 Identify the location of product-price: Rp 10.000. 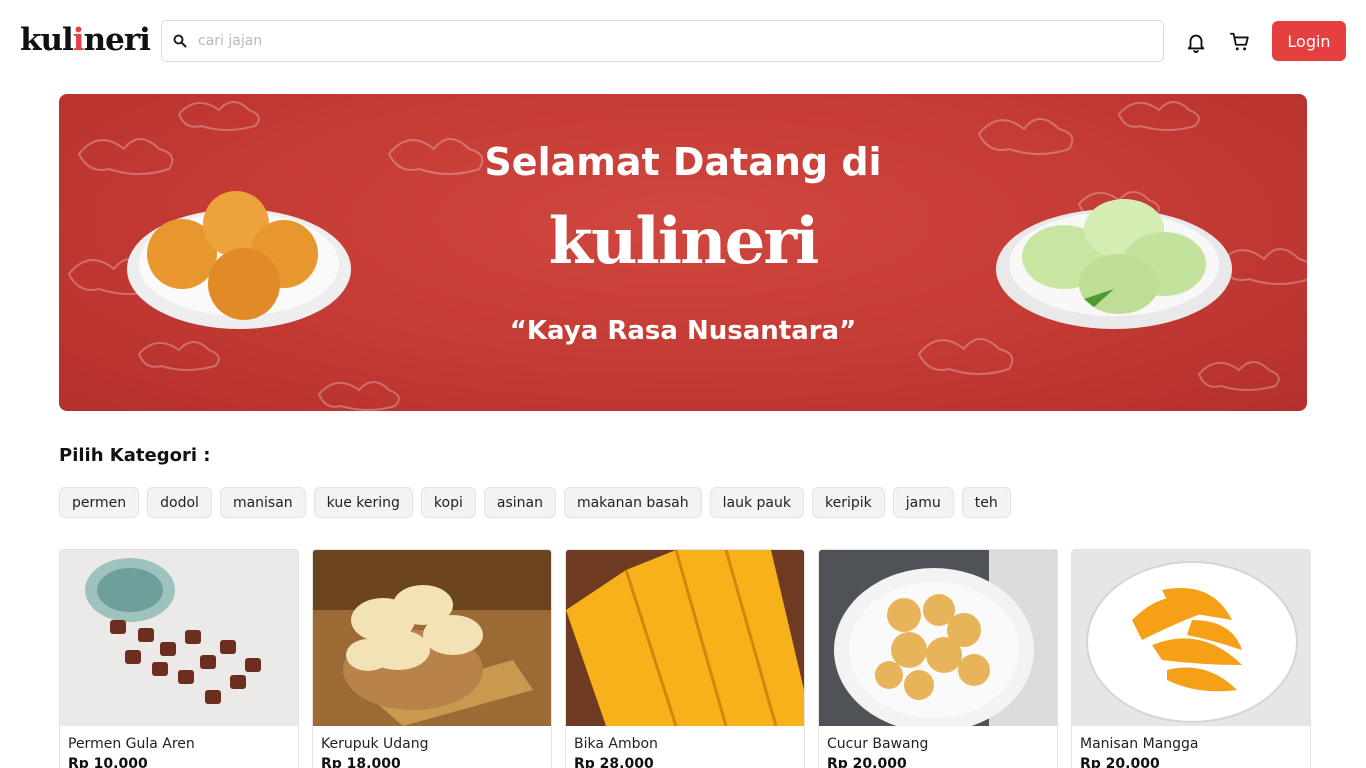
(108, 762).